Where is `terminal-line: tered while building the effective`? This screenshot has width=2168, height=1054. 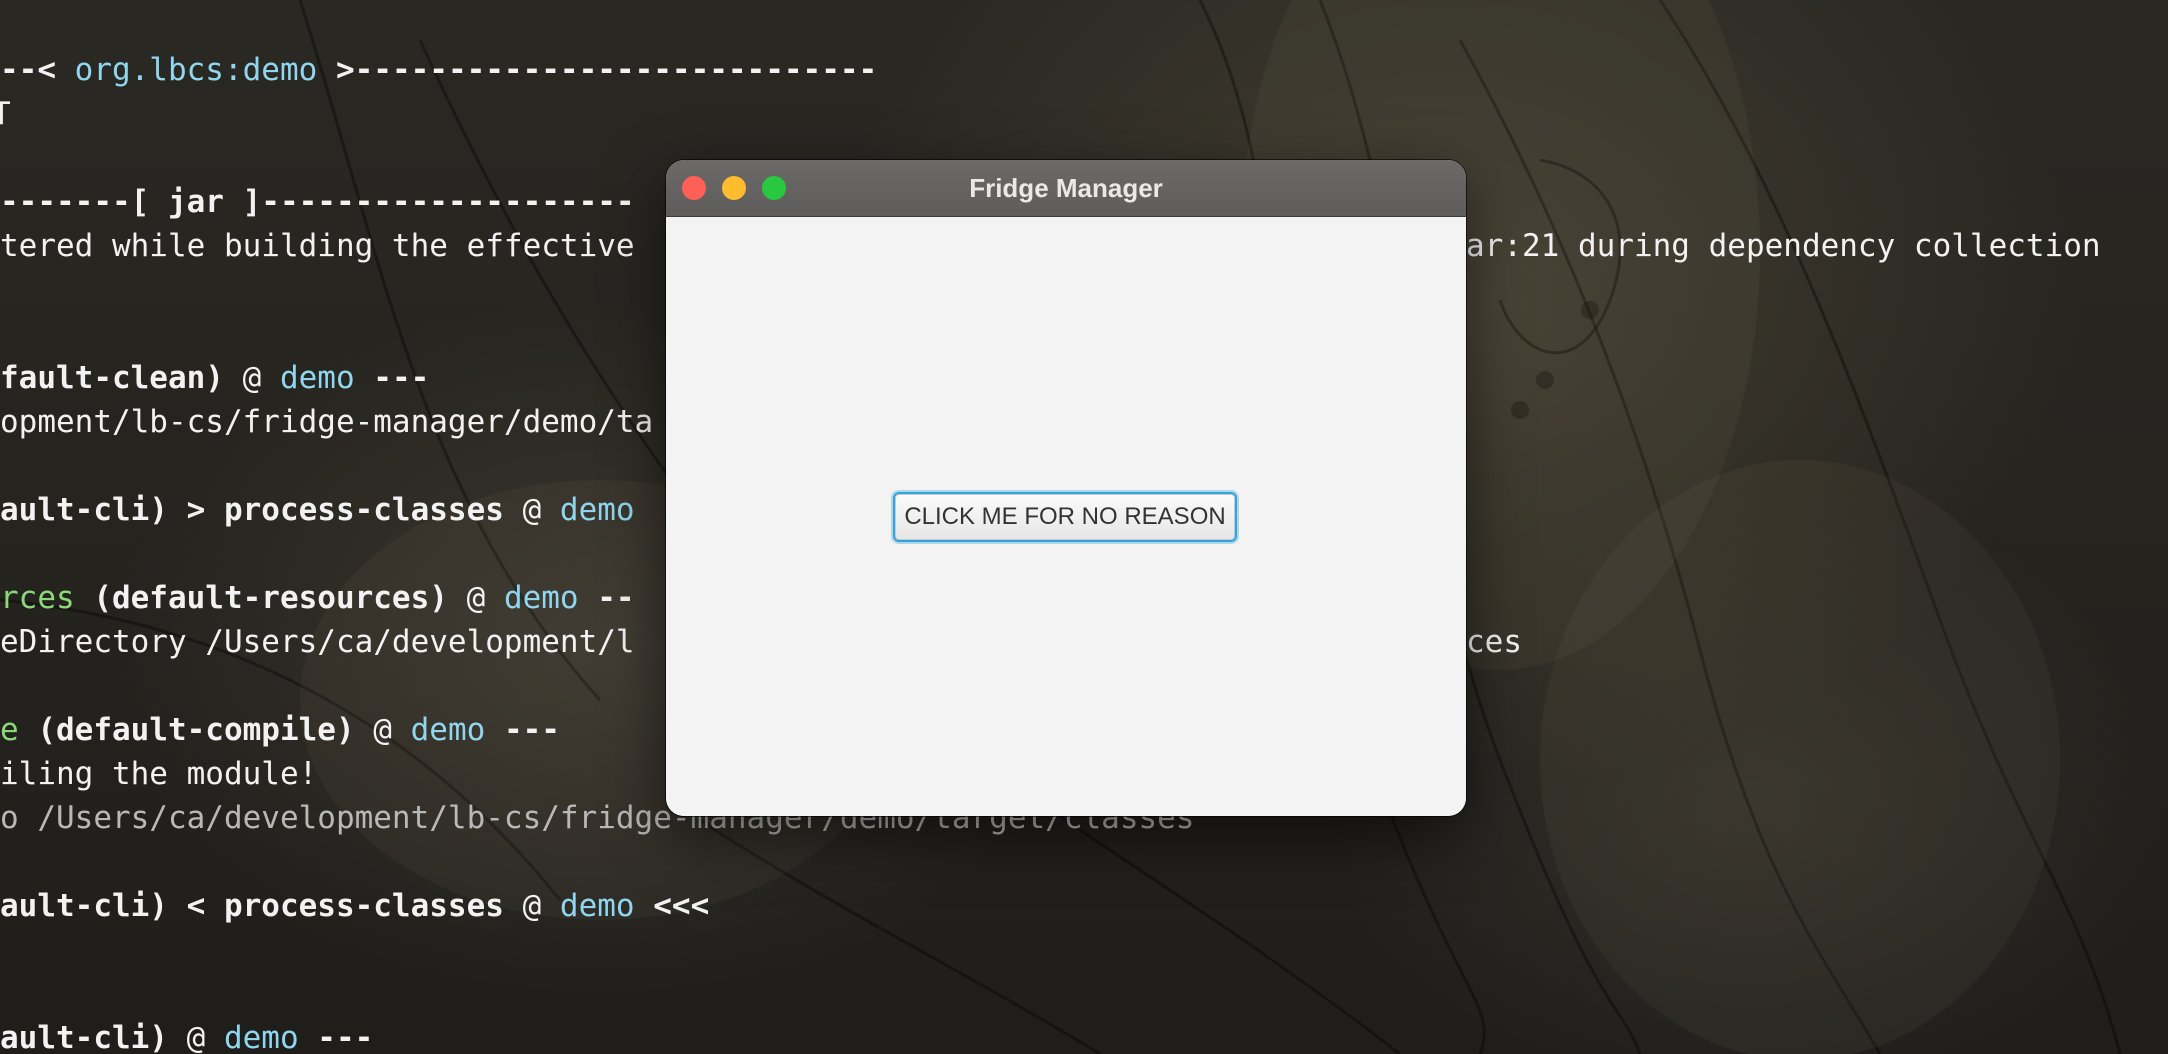
terminal-line: tered while building the effective is located at coordinates (317, 246).